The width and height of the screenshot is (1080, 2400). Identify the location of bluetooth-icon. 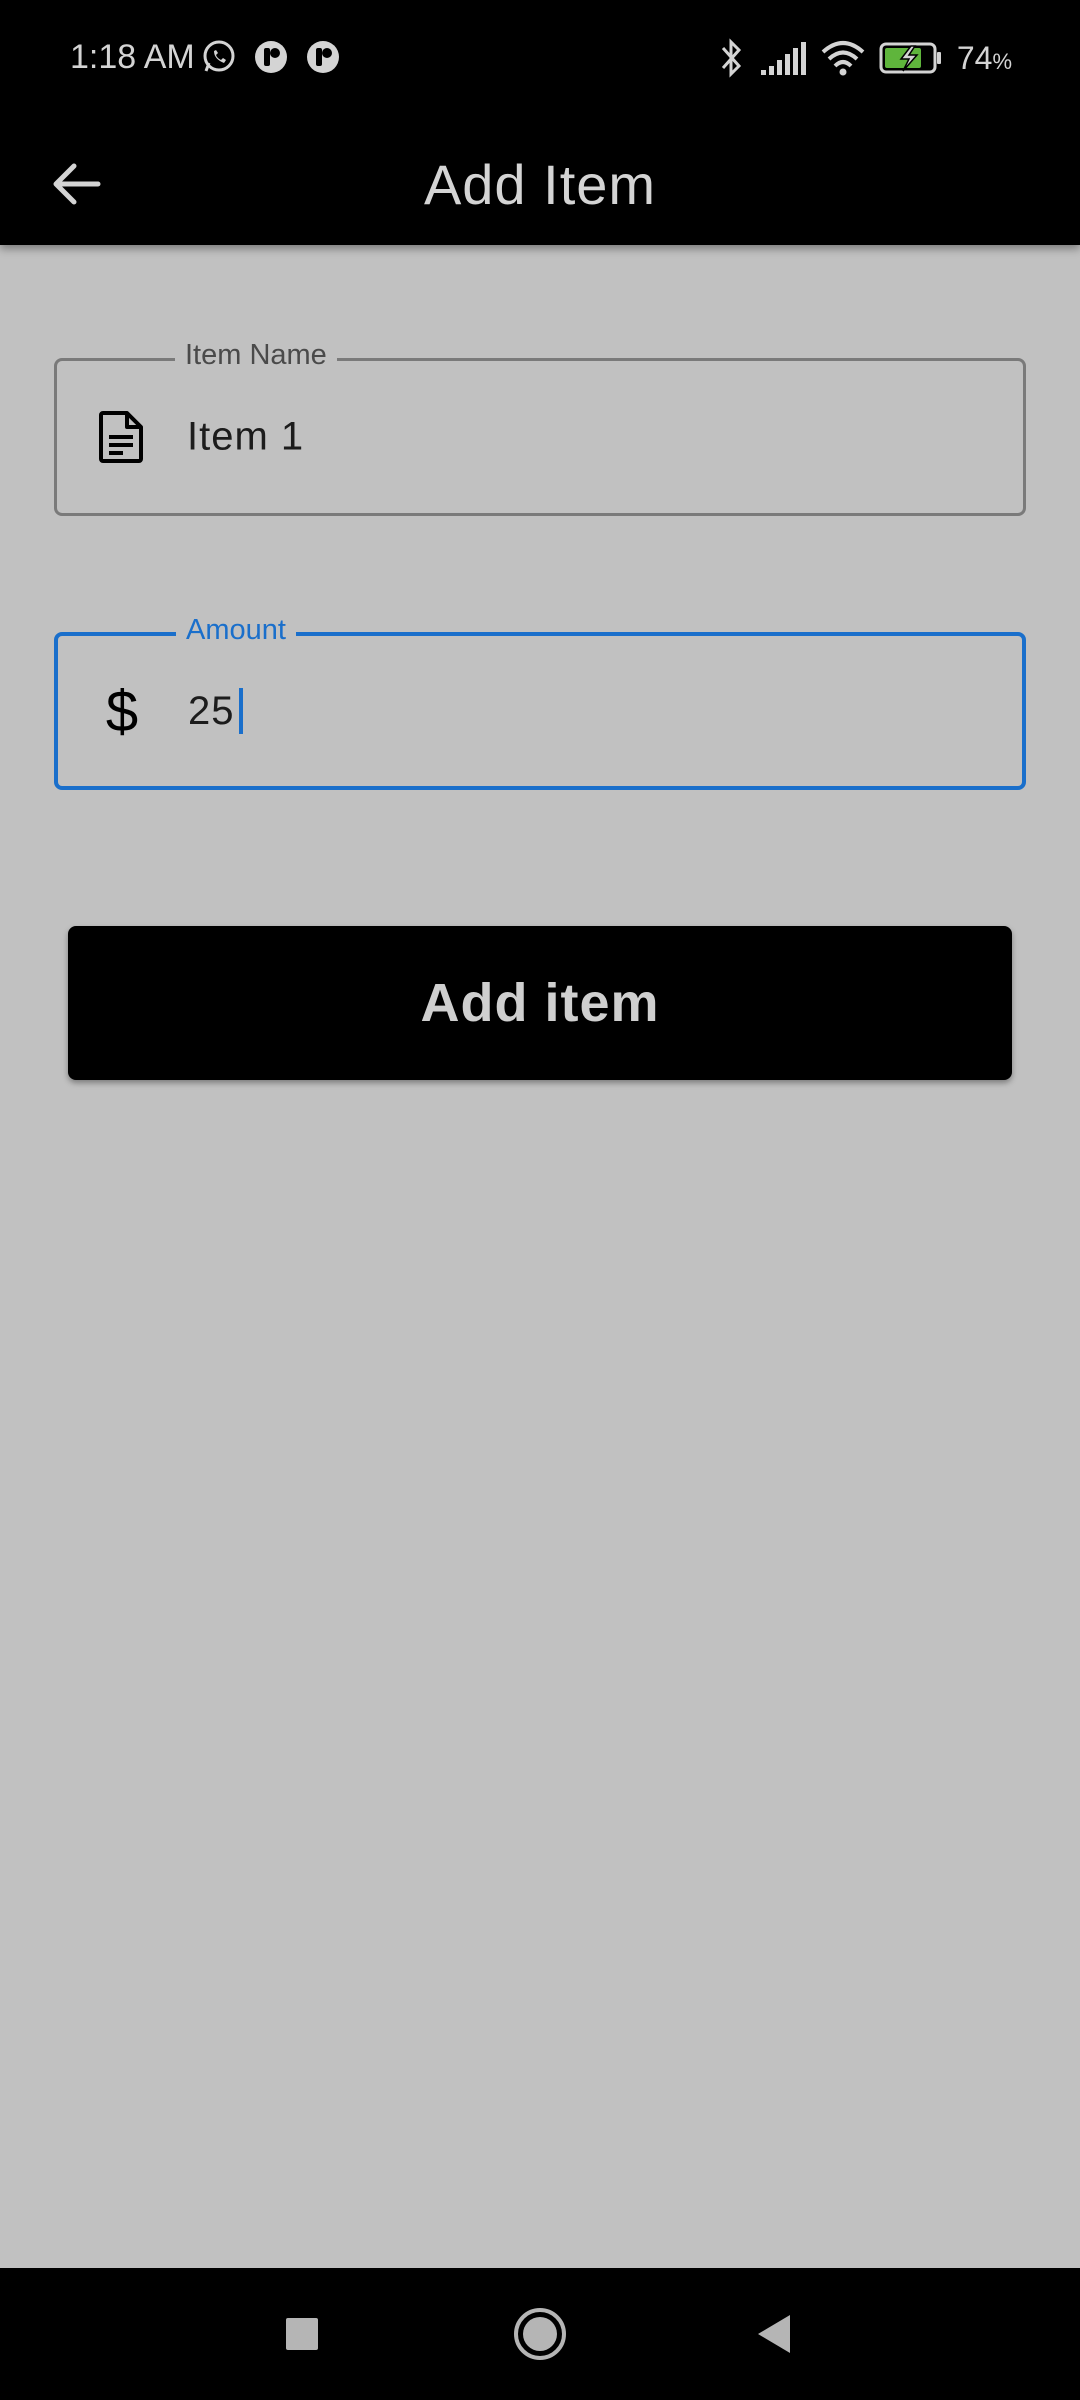
(731, 58).